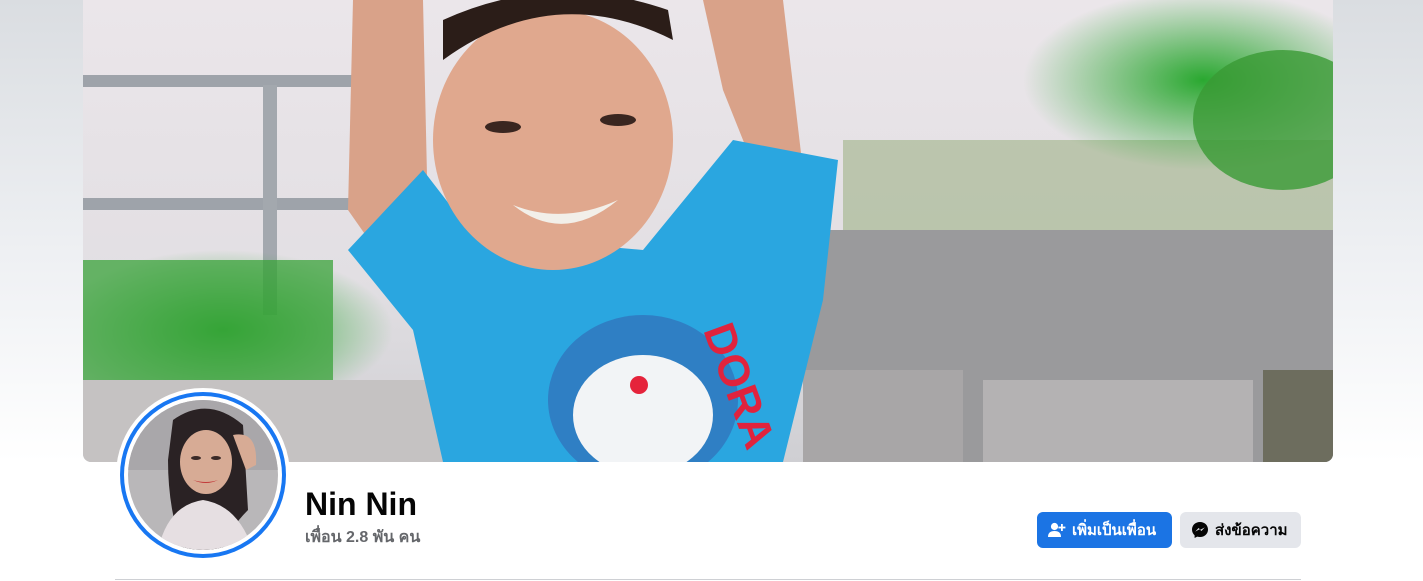 The width and height of the screenshot is (1423, 581). I want to click on friends-count: เพื่อน 2.8 พัน คน, so click(362, 538).